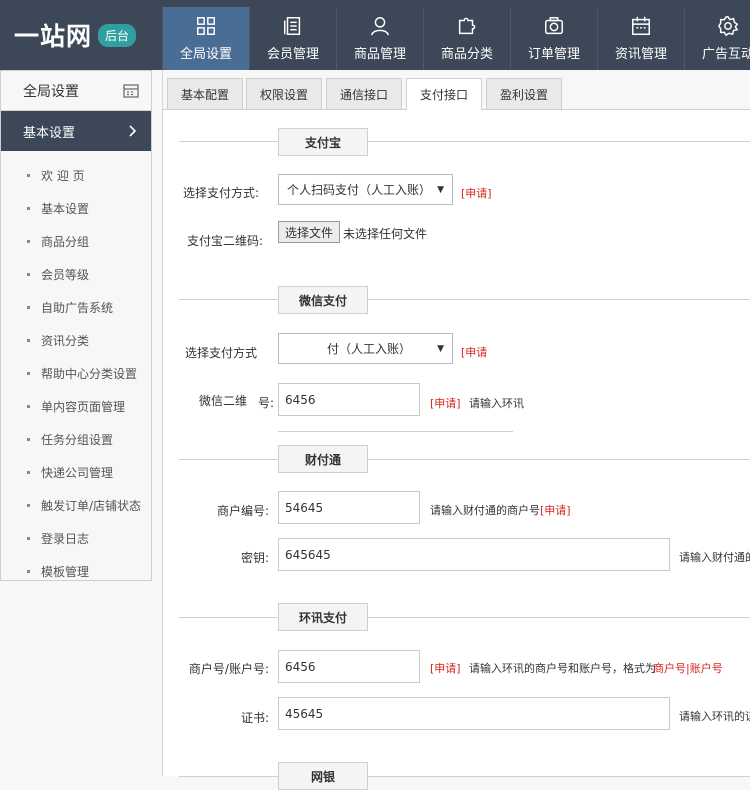 The width and height of the screenshot is (750, 790). Describe the element at coordinates (379, 38) in the screenshot. I see `nav-product-management: 商品管理` at that location.